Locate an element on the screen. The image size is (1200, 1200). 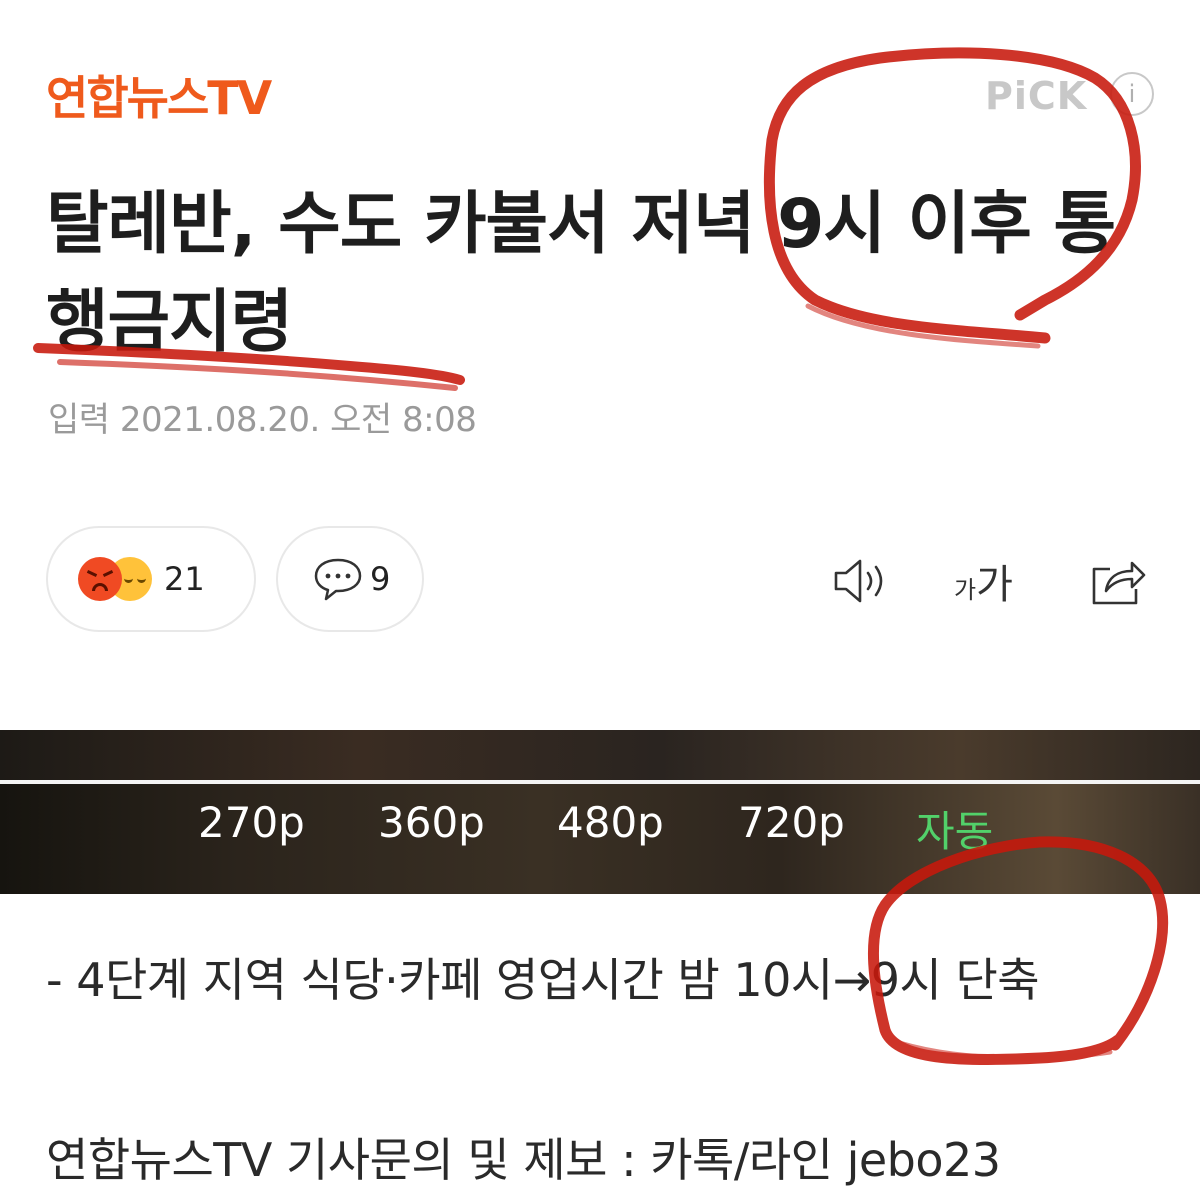
article-headline: 탈레반, 수도 카불서 저녁 9시 이후 통행금지령 is located at coordinates (581, 273).